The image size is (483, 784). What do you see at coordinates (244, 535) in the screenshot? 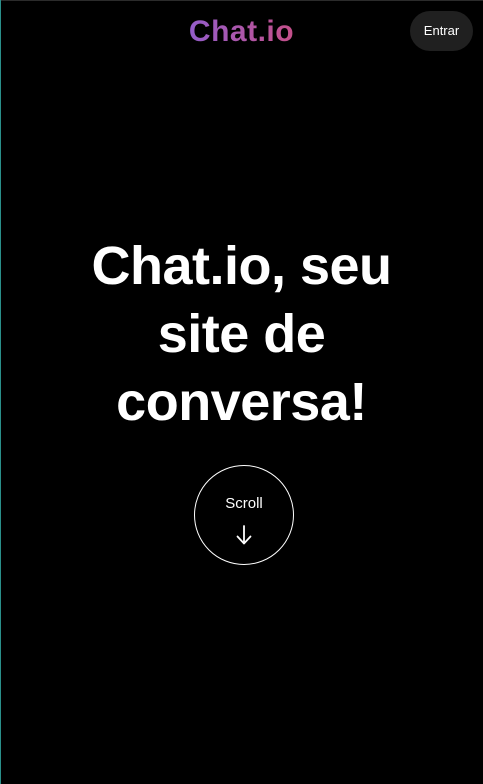
I see `arrow-down-icon` at bounding box center [244, 535].